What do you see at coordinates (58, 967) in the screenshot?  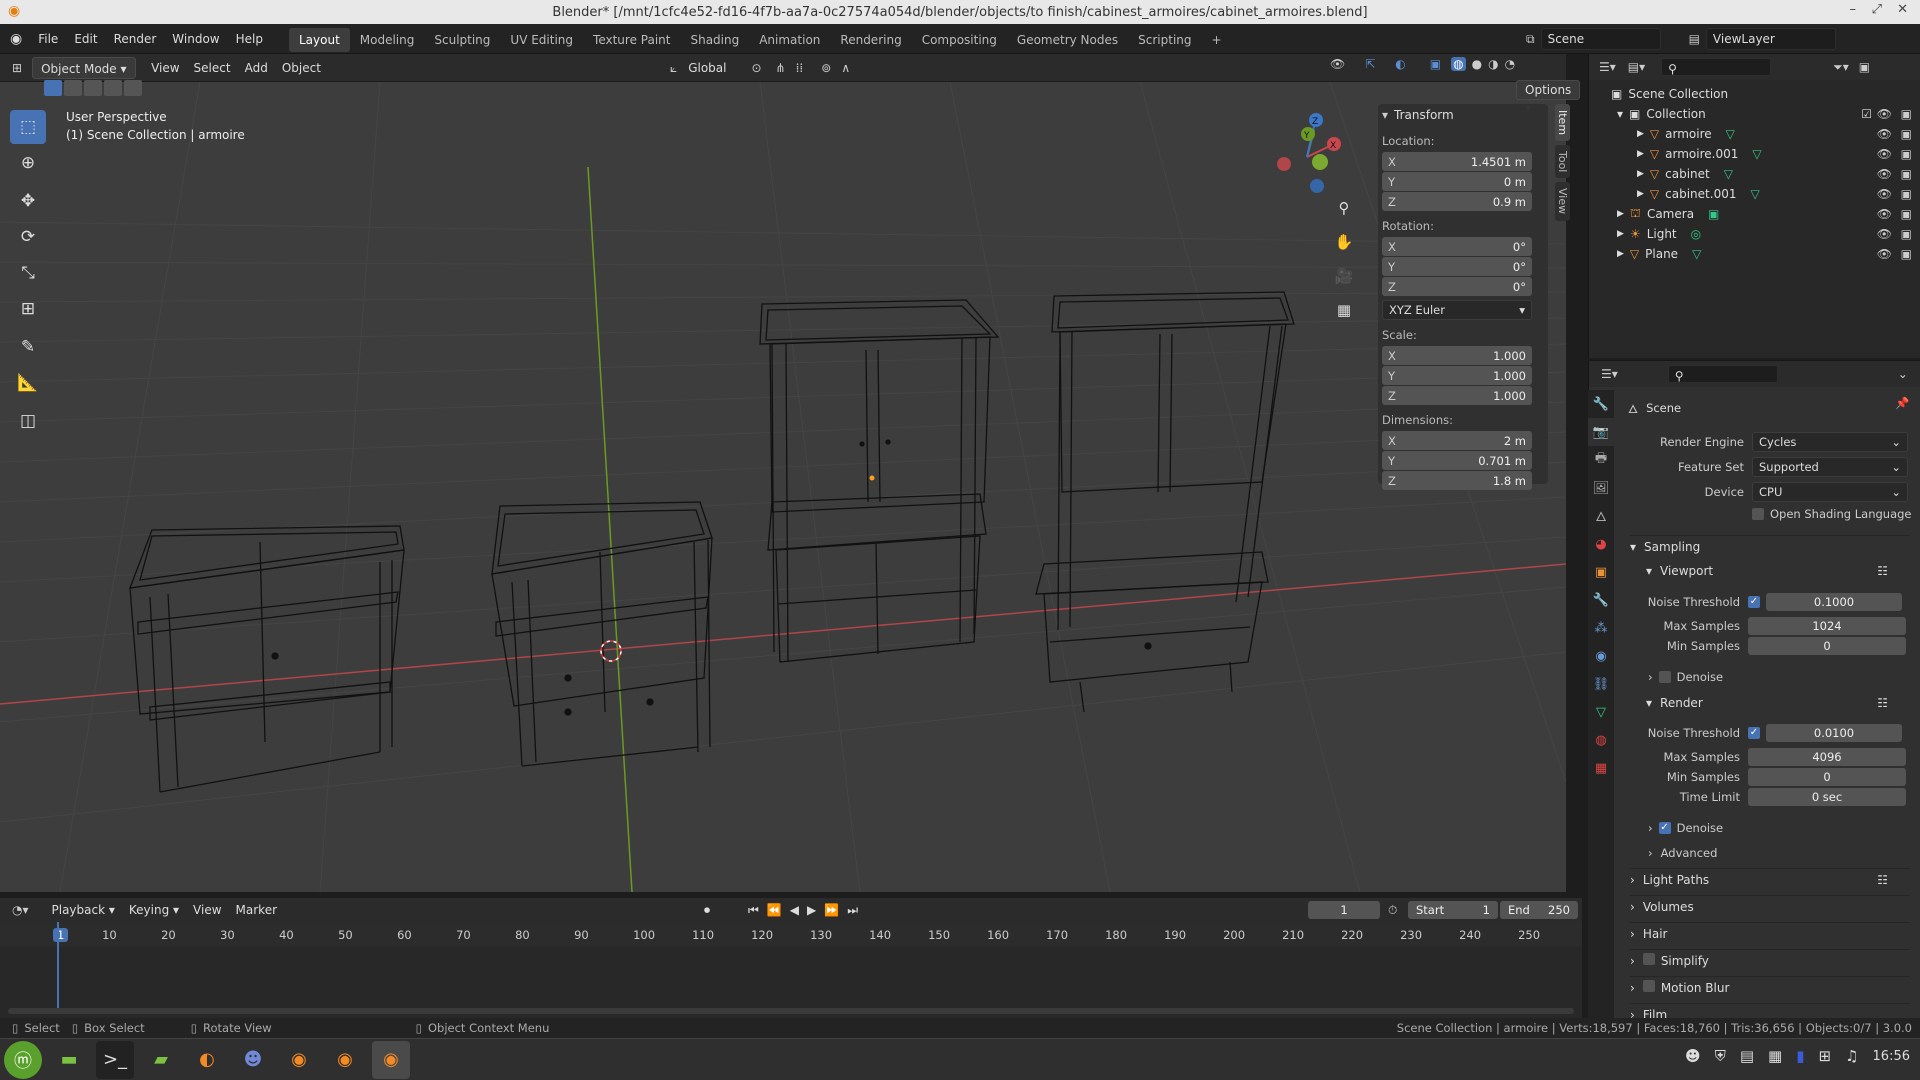 I see `playhead` at bounding box center [58, 967].